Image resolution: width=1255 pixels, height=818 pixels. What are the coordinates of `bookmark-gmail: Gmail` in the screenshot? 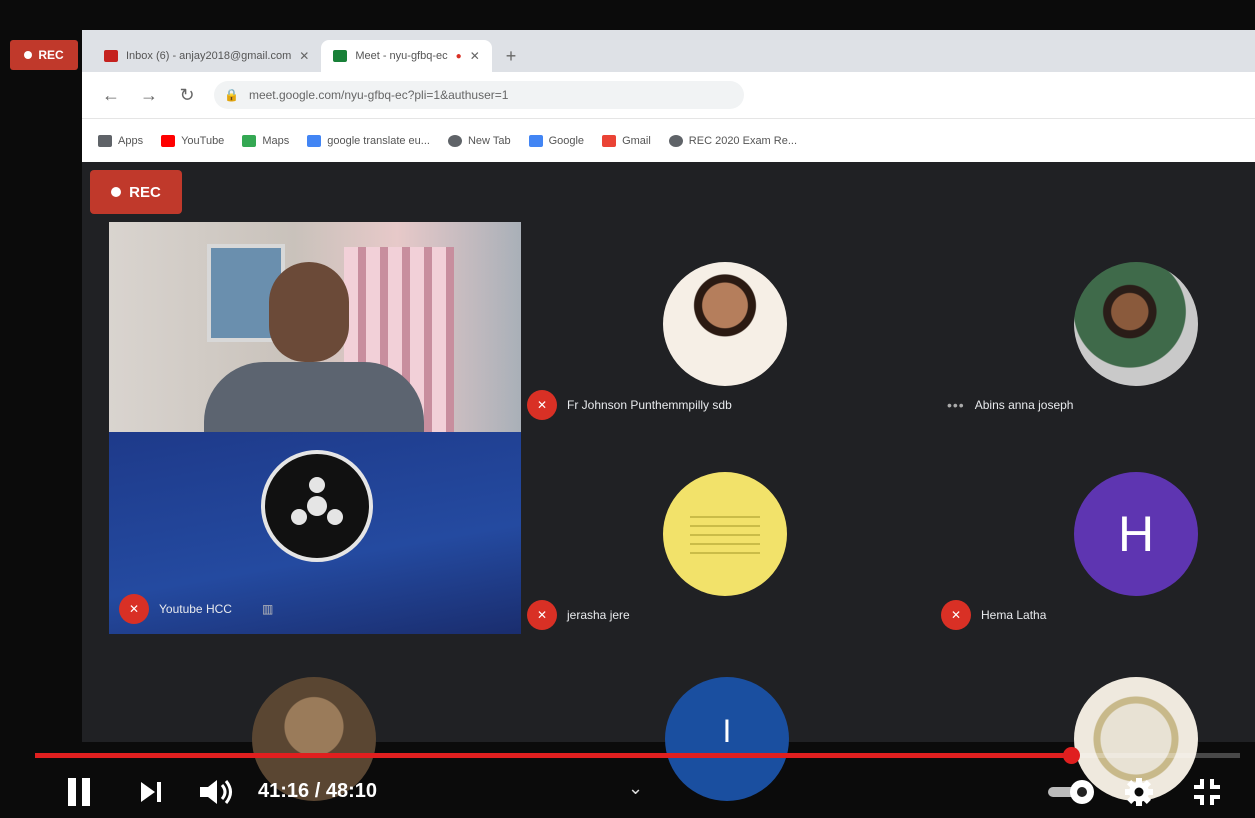 It's located at (626, 141).